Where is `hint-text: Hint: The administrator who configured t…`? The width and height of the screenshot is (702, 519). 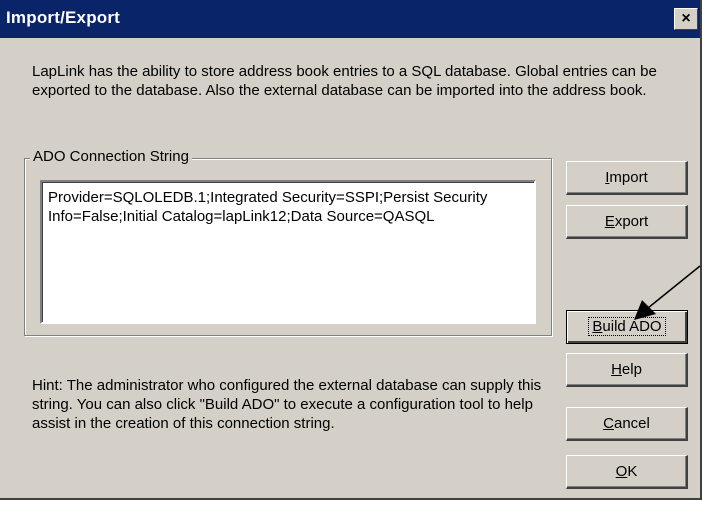
hint-text: Hint: The administrator who configured t… is located at coordinates (287, 404).